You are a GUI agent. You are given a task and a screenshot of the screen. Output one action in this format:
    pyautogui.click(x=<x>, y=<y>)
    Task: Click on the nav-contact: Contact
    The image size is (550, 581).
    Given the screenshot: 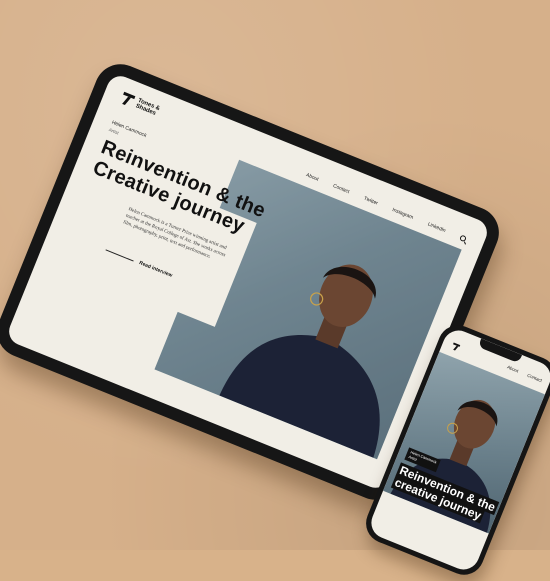 What is the action you would take?
    pyautogui.click(x=341, y=189)
    